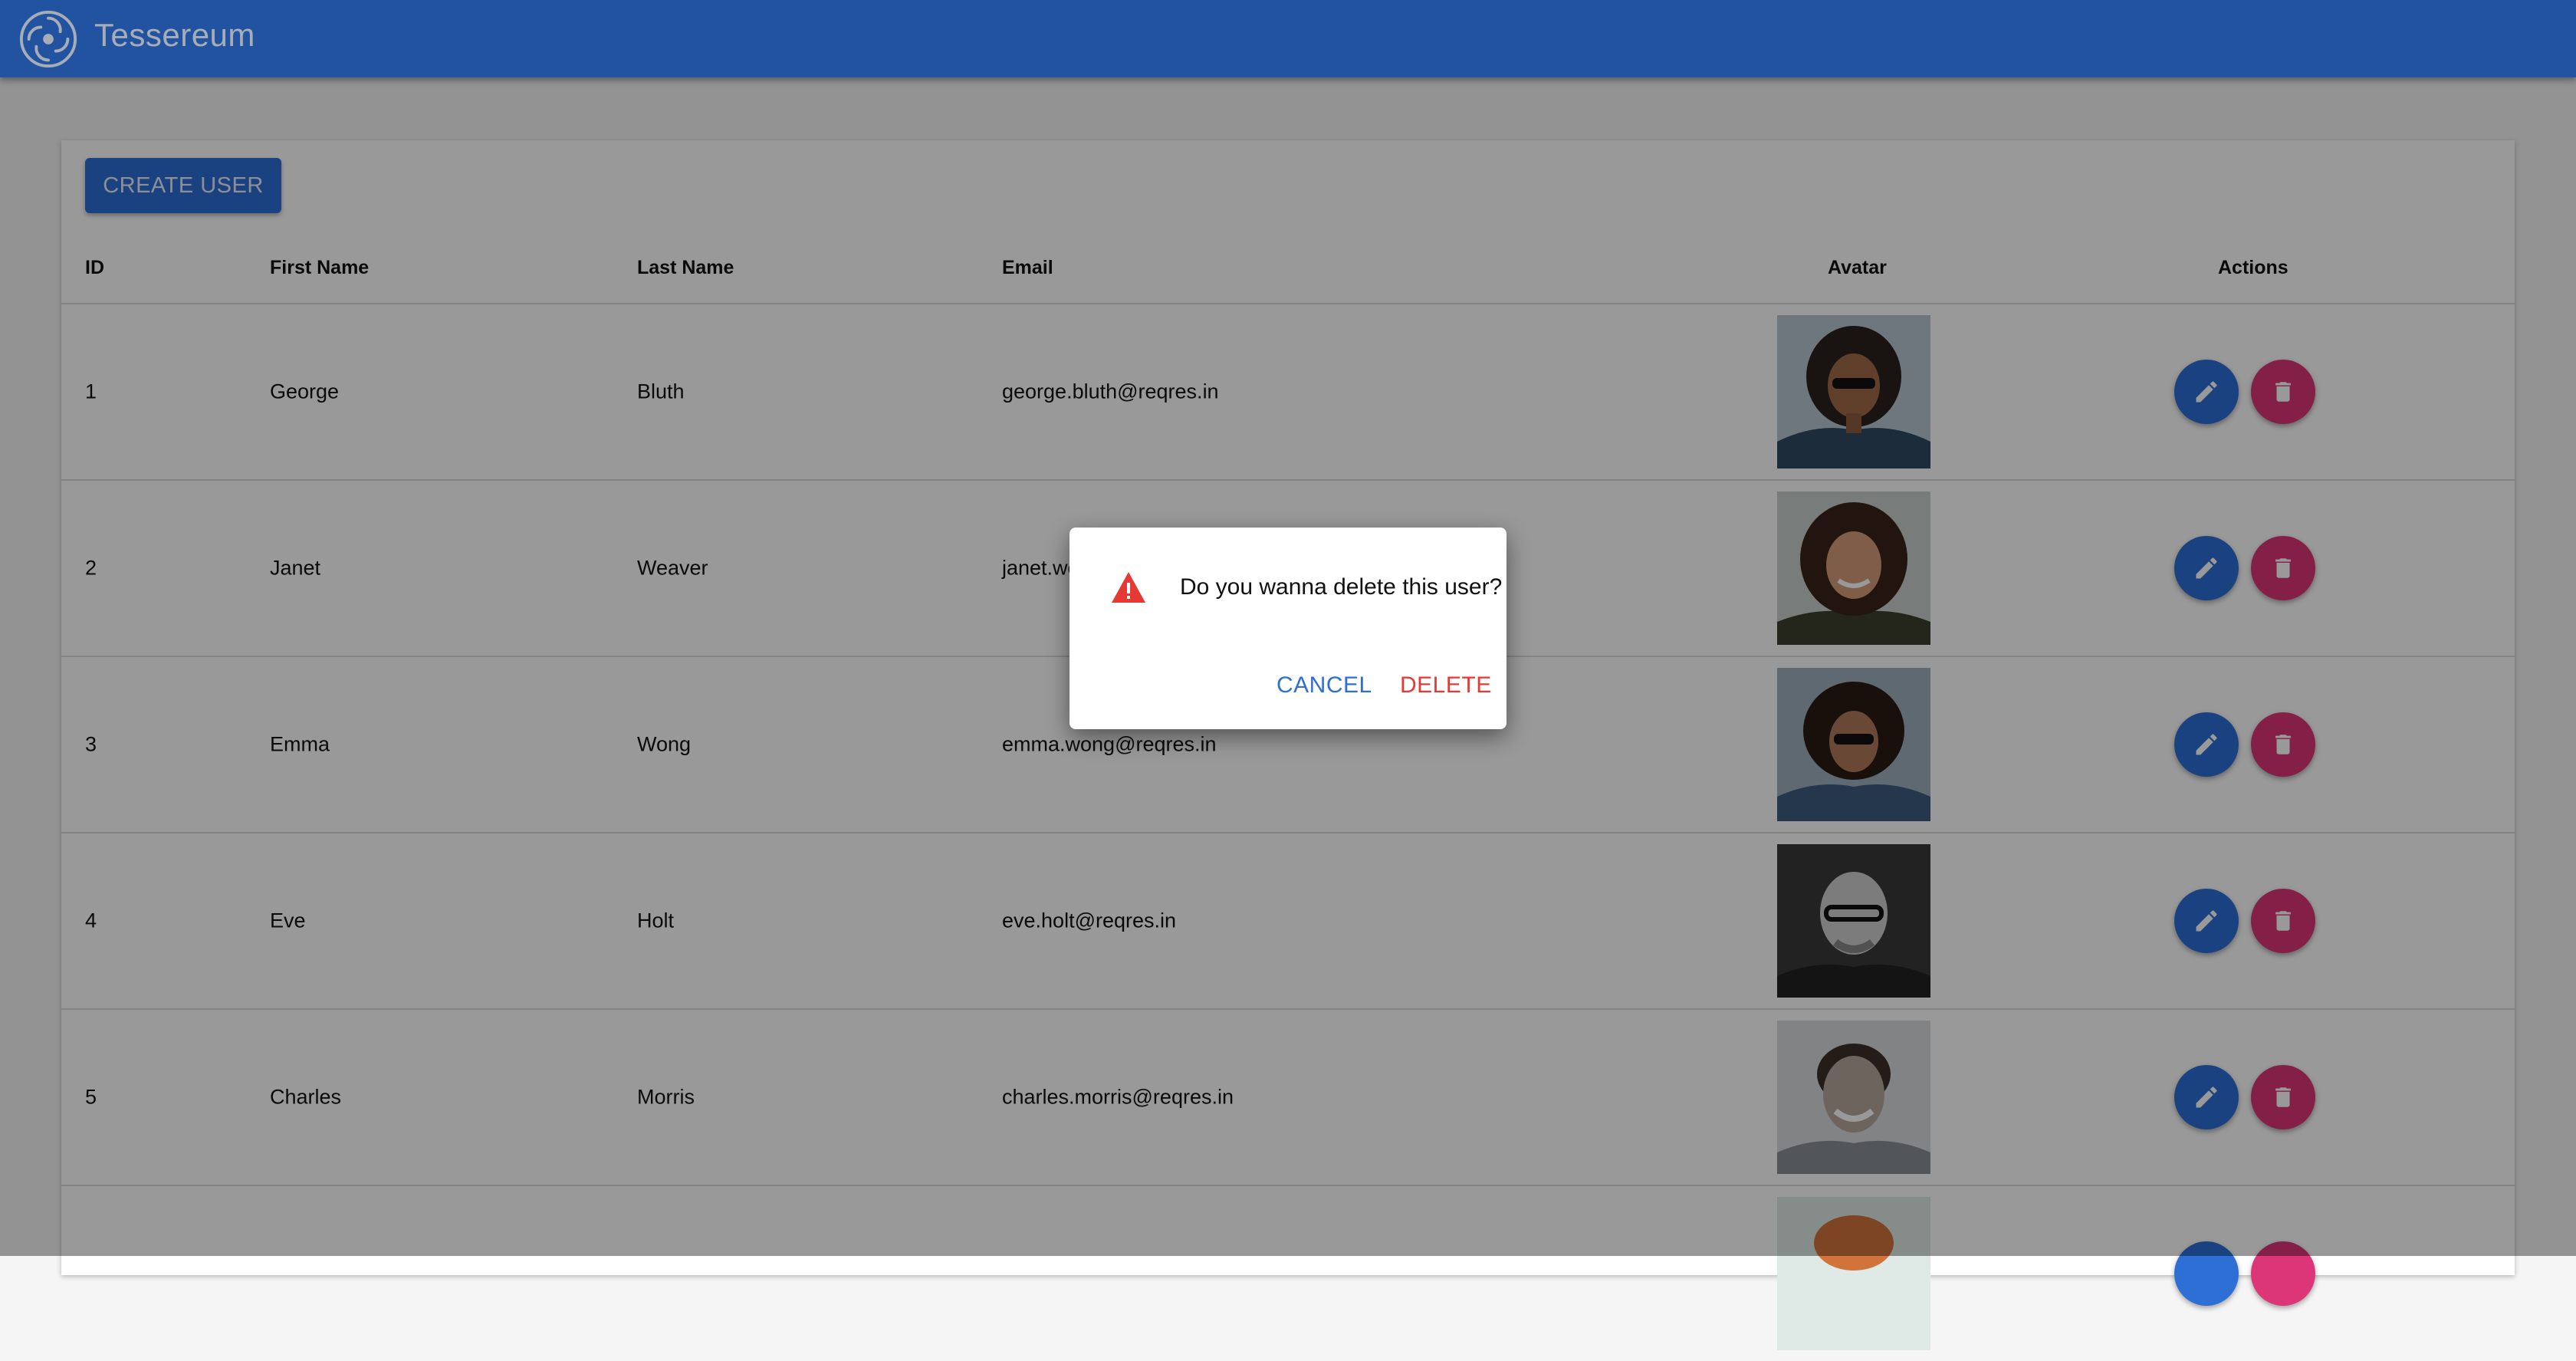  What do you see at coordinates (1288, 38) in the screenshot?
I see `app-bar-dim` at bounding box center [1288, 38].